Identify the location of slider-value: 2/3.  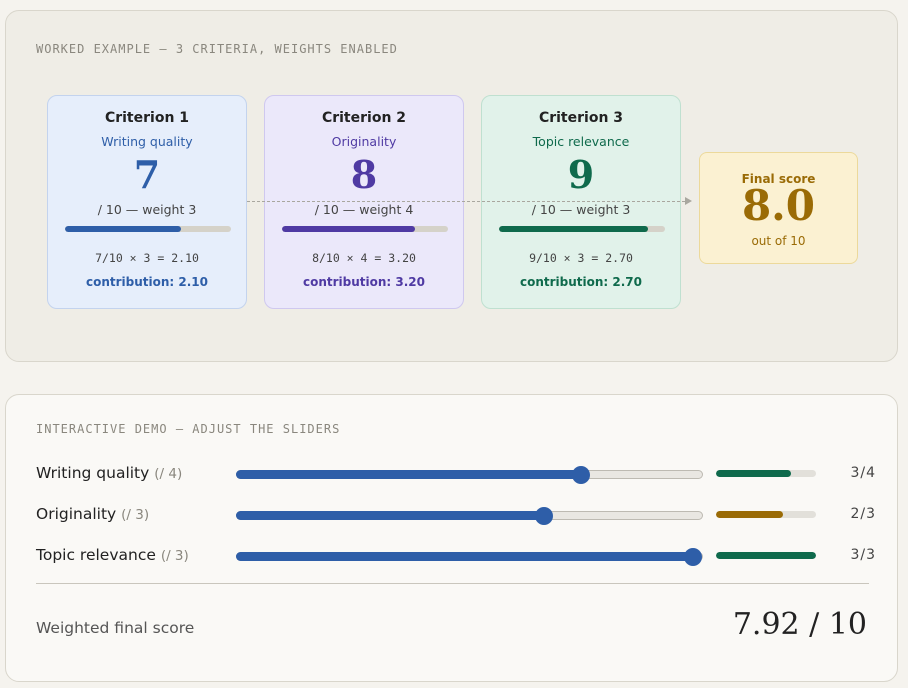
(863, 514).